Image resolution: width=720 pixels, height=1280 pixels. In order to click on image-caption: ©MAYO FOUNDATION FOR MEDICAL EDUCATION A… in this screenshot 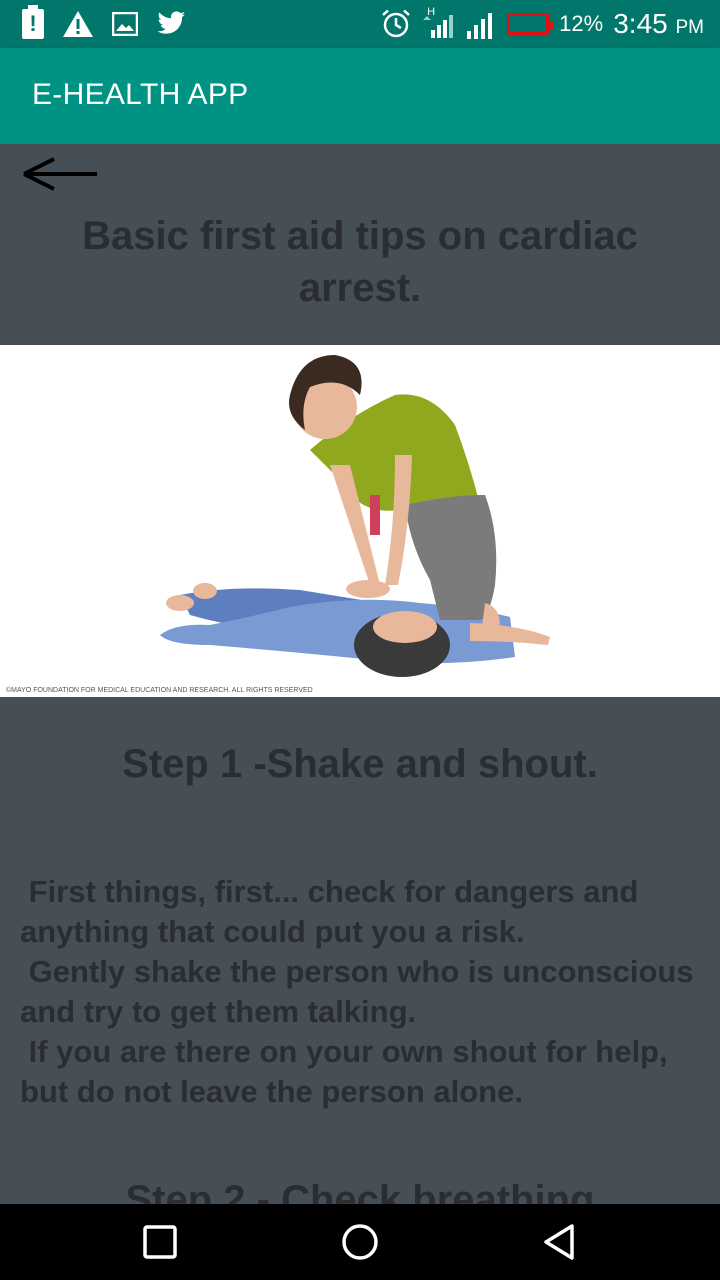, I will do `click(159, 690)`.